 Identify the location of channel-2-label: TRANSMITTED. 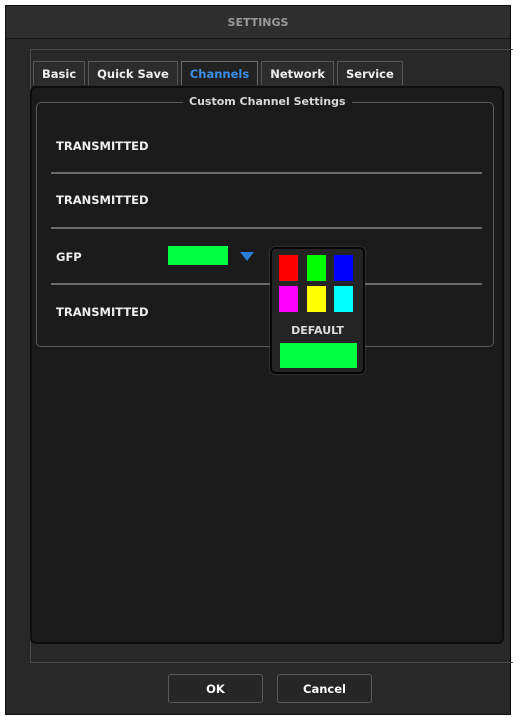
(102, 200).